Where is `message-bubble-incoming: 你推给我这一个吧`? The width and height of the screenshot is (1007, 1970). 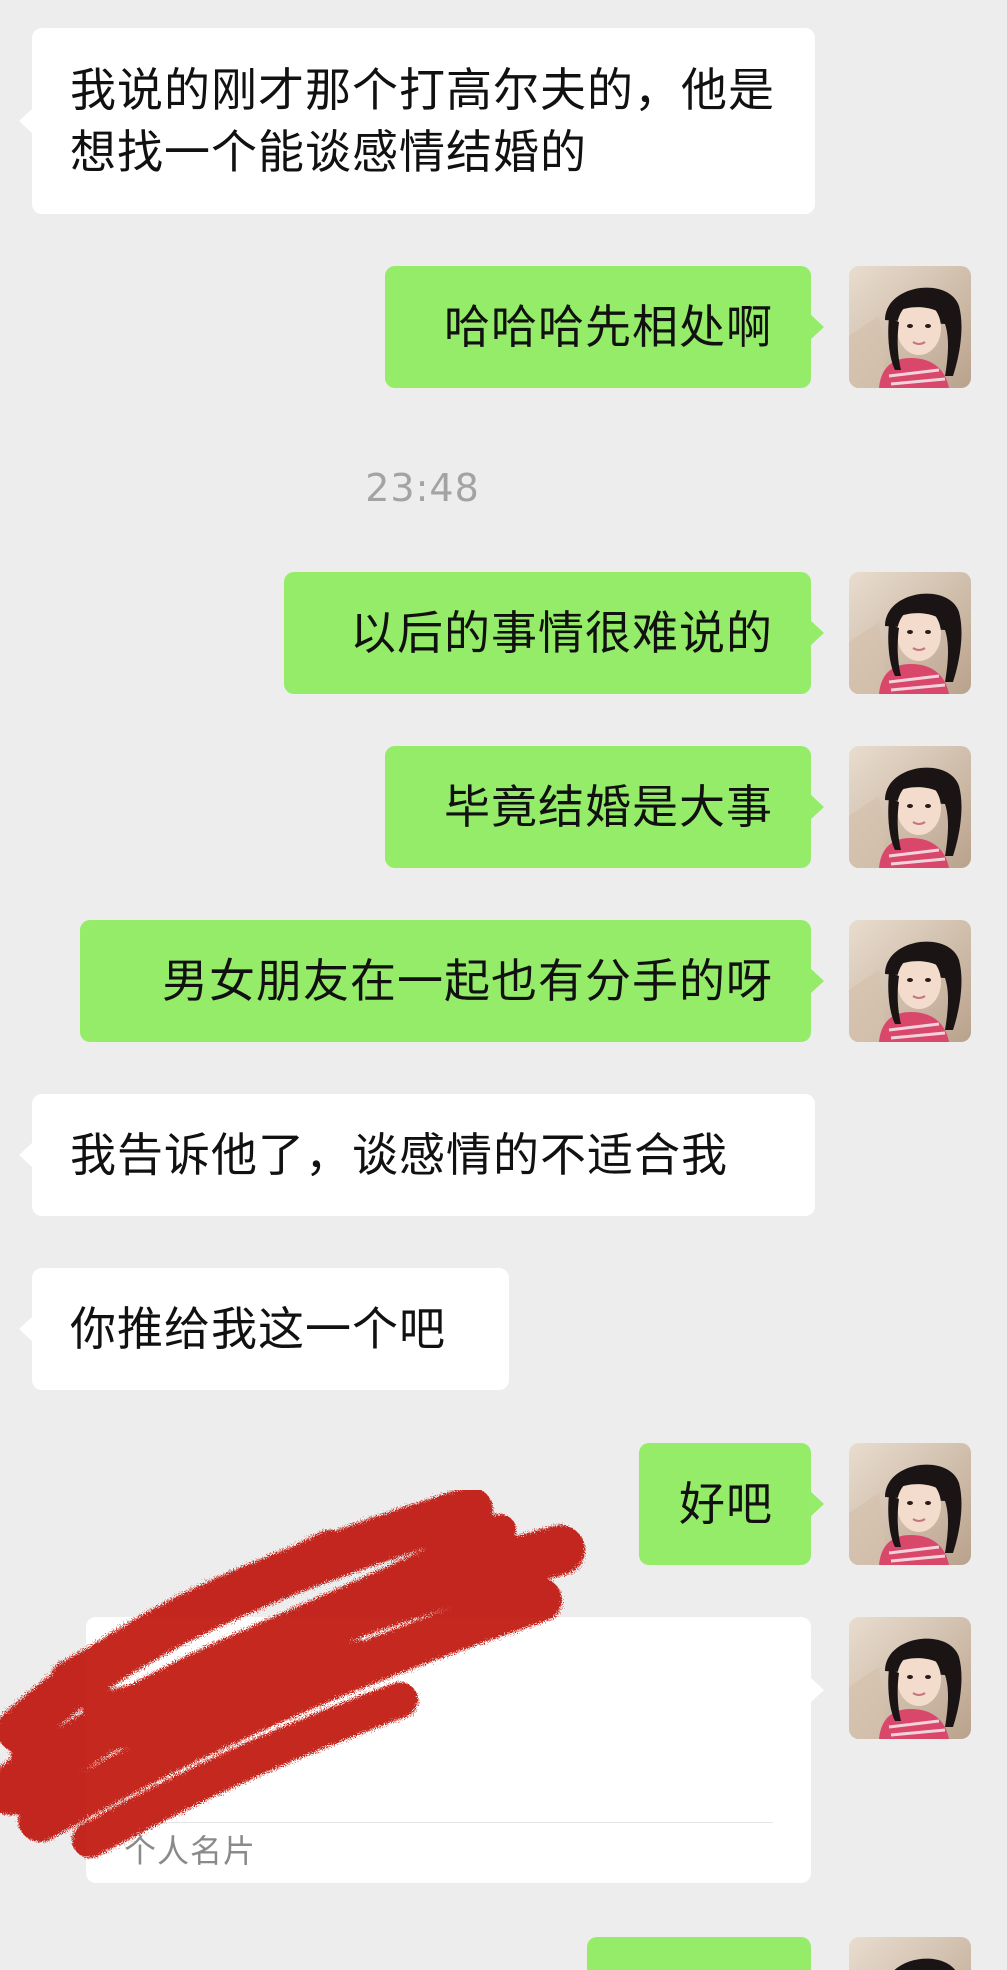 message-bubble-incoming: 你推给我这一个吧 is located at coordinates (270, 1329).